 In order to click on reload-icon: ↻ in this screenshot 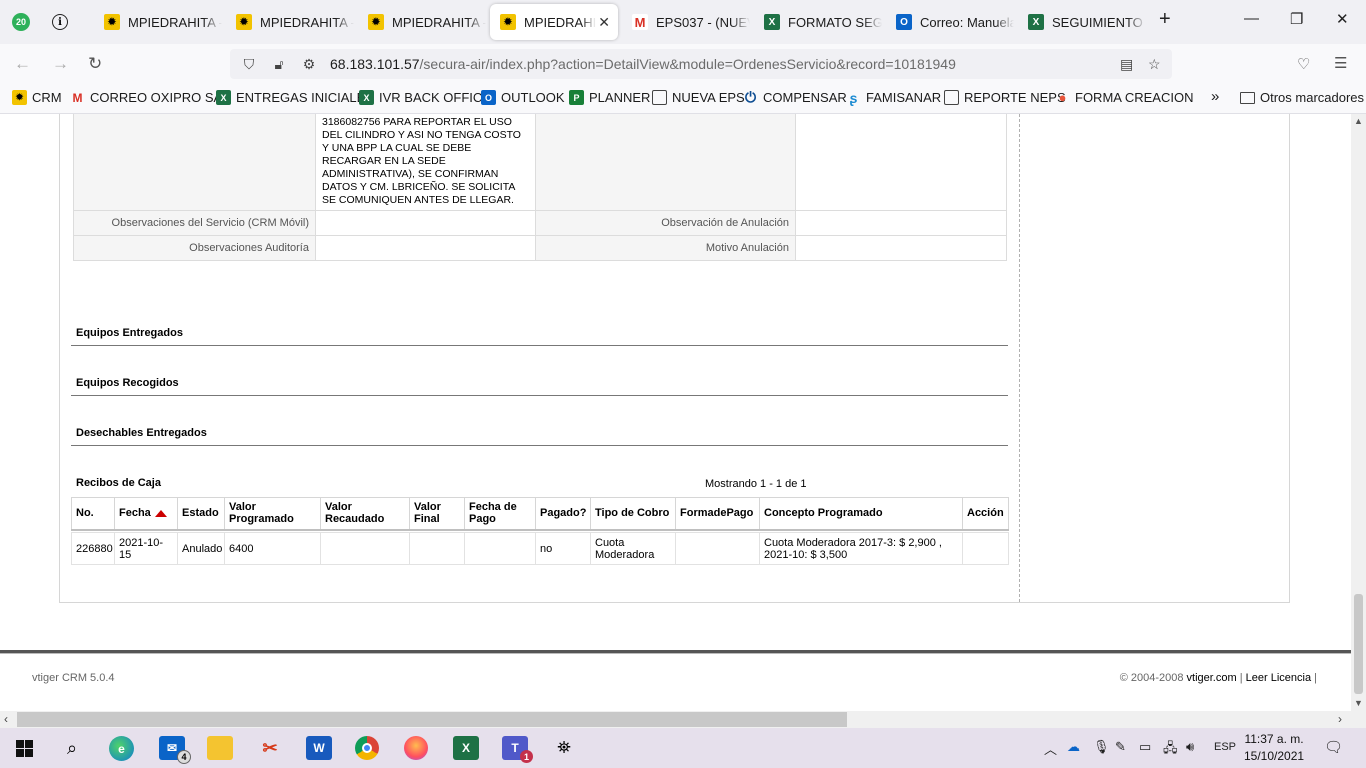, I will do `click(95, 64)`.